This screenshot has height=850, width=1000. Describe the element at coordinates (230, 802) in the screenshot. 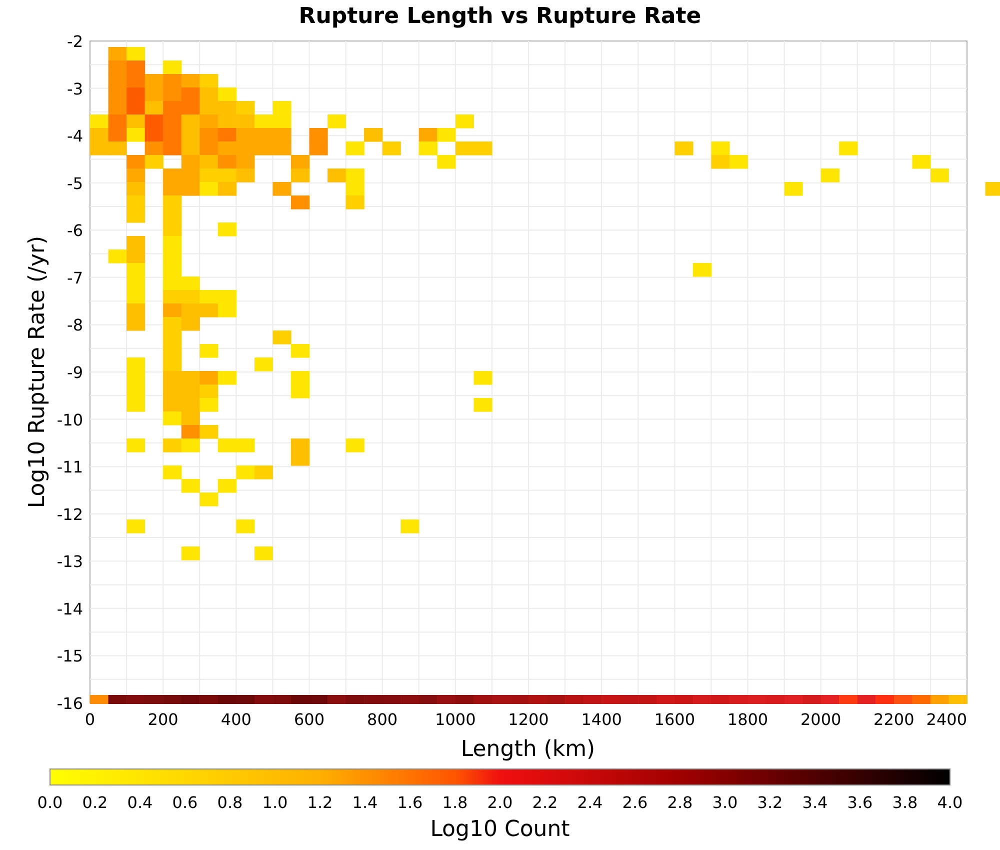

I see `tick-label: 0.8` at that location.